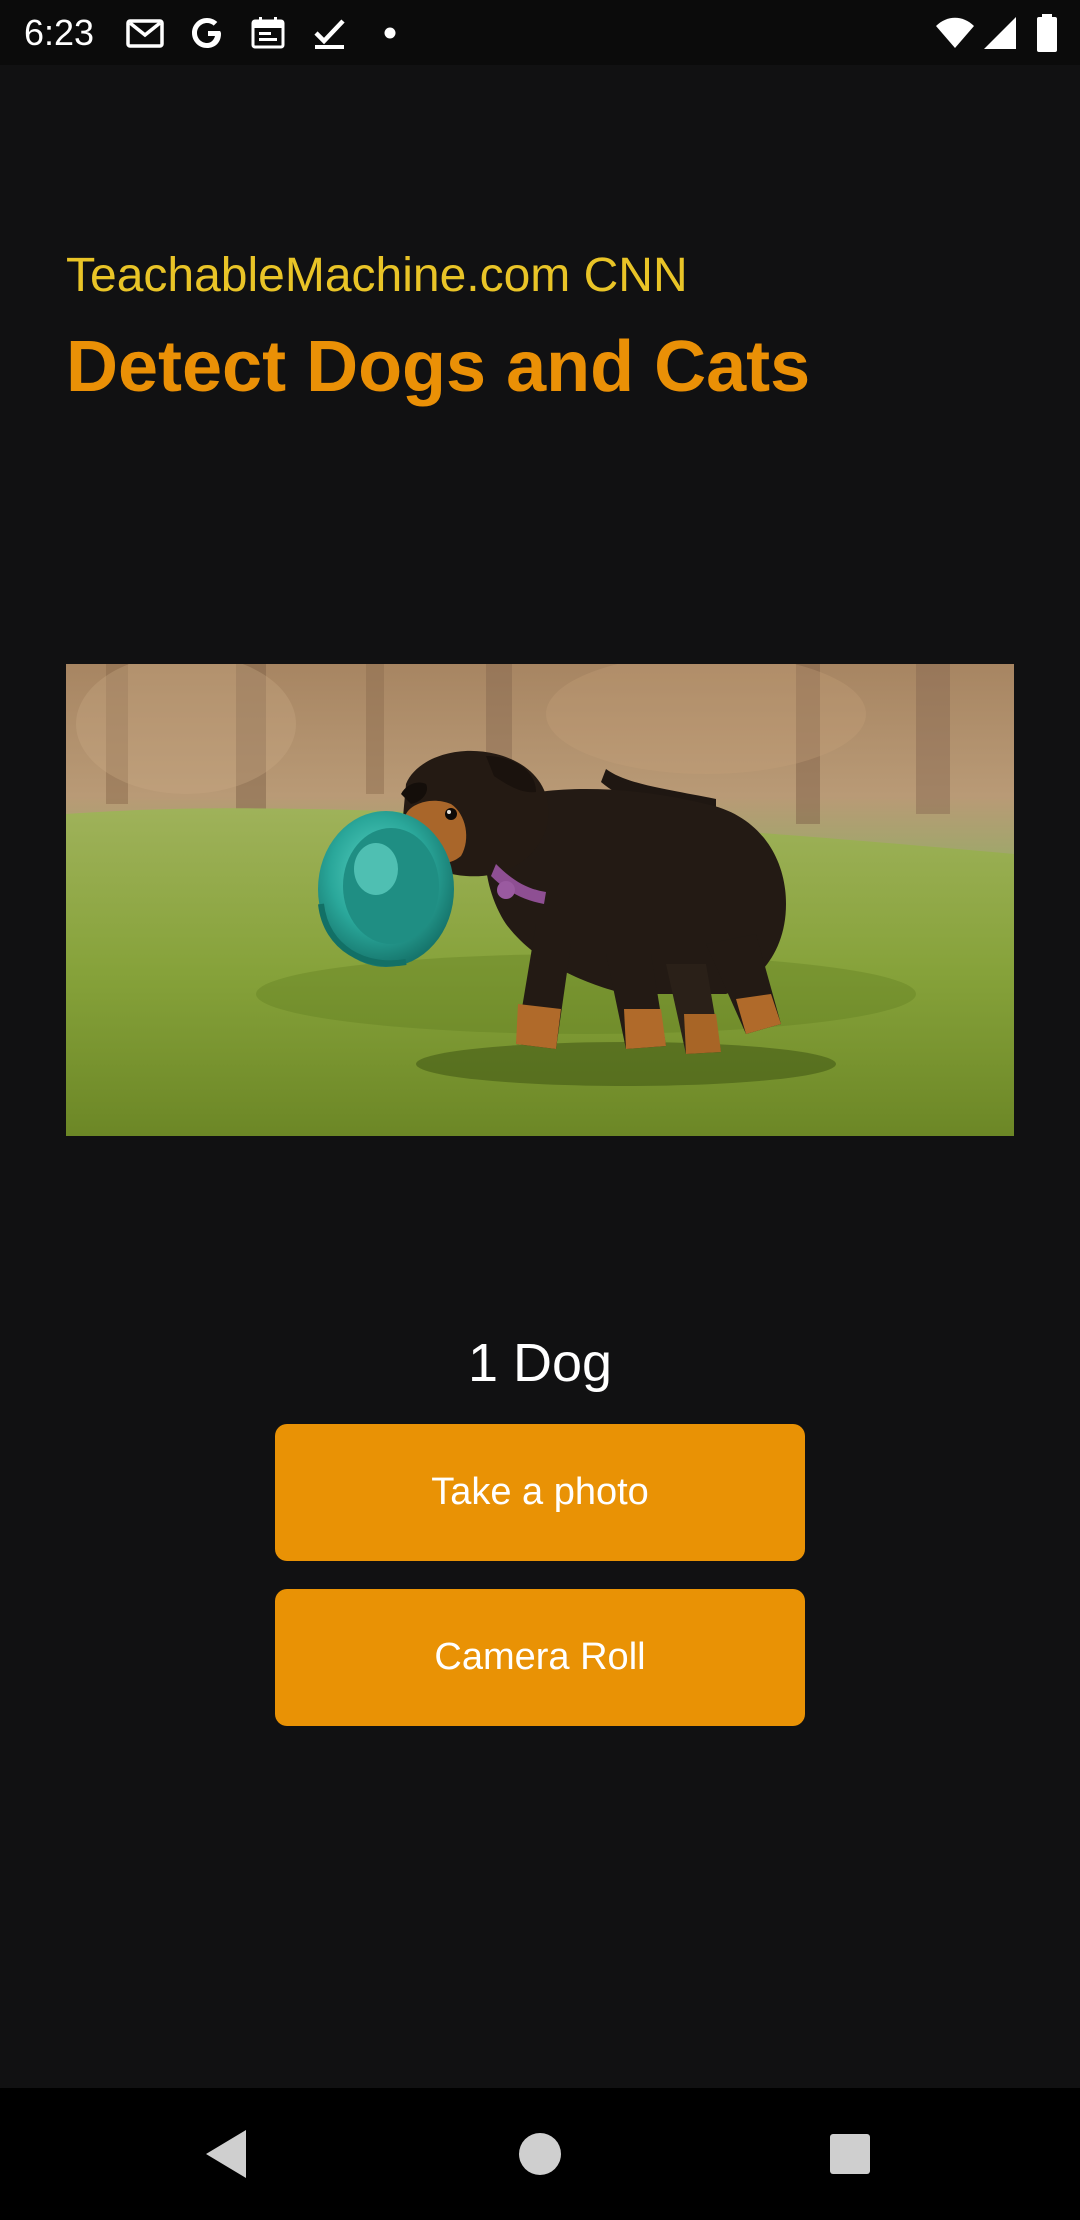  Describe the element at coordinates (540, 1363) in the screenshot. I see `prediction-label: 1 Dog` at that location.